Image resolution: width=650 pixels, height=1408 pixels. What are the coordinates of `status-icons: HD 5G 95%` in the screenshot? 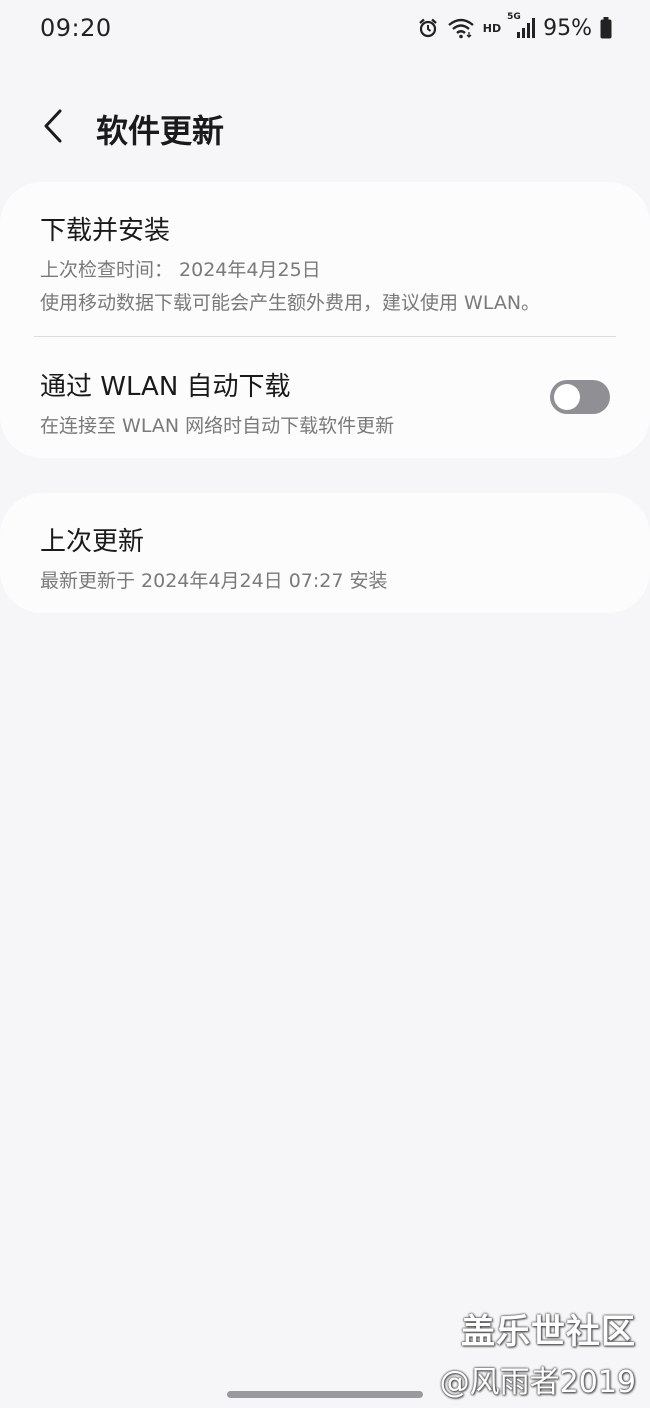 It's located at (514, 27).